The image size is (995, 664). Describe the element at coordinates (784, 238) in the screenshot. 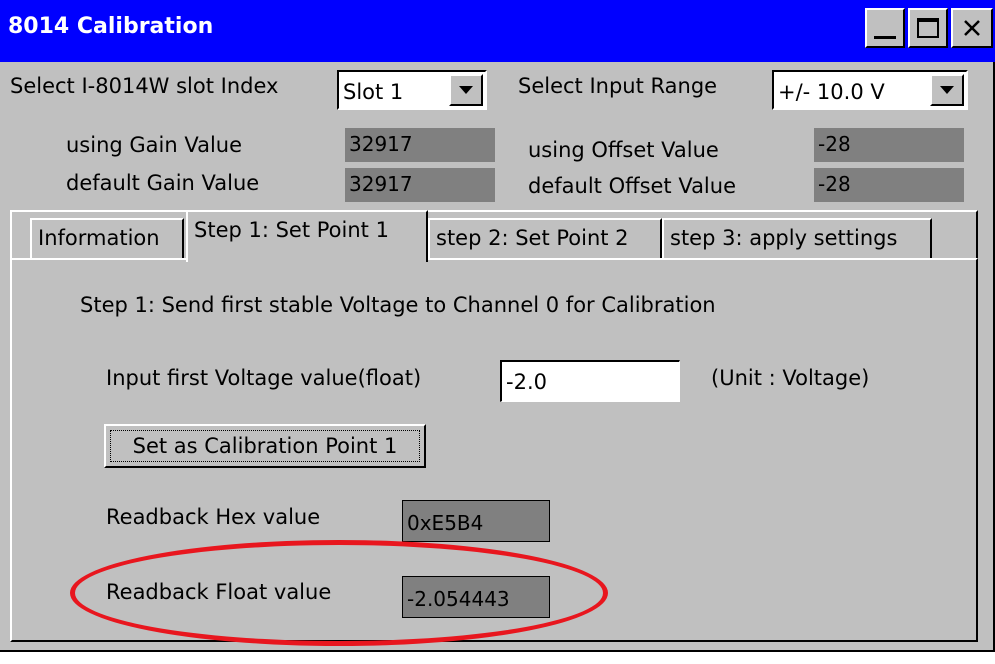

I see `tab-label: step 3: apply settings` at that location.